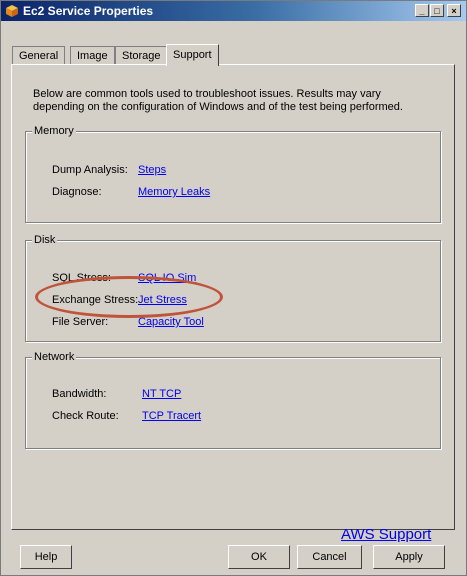 The width and height of the screenshot is (467, 576). Describe the element at coordinates (92, 55) in the screenshot. I see `tab-image: Image` at that location.